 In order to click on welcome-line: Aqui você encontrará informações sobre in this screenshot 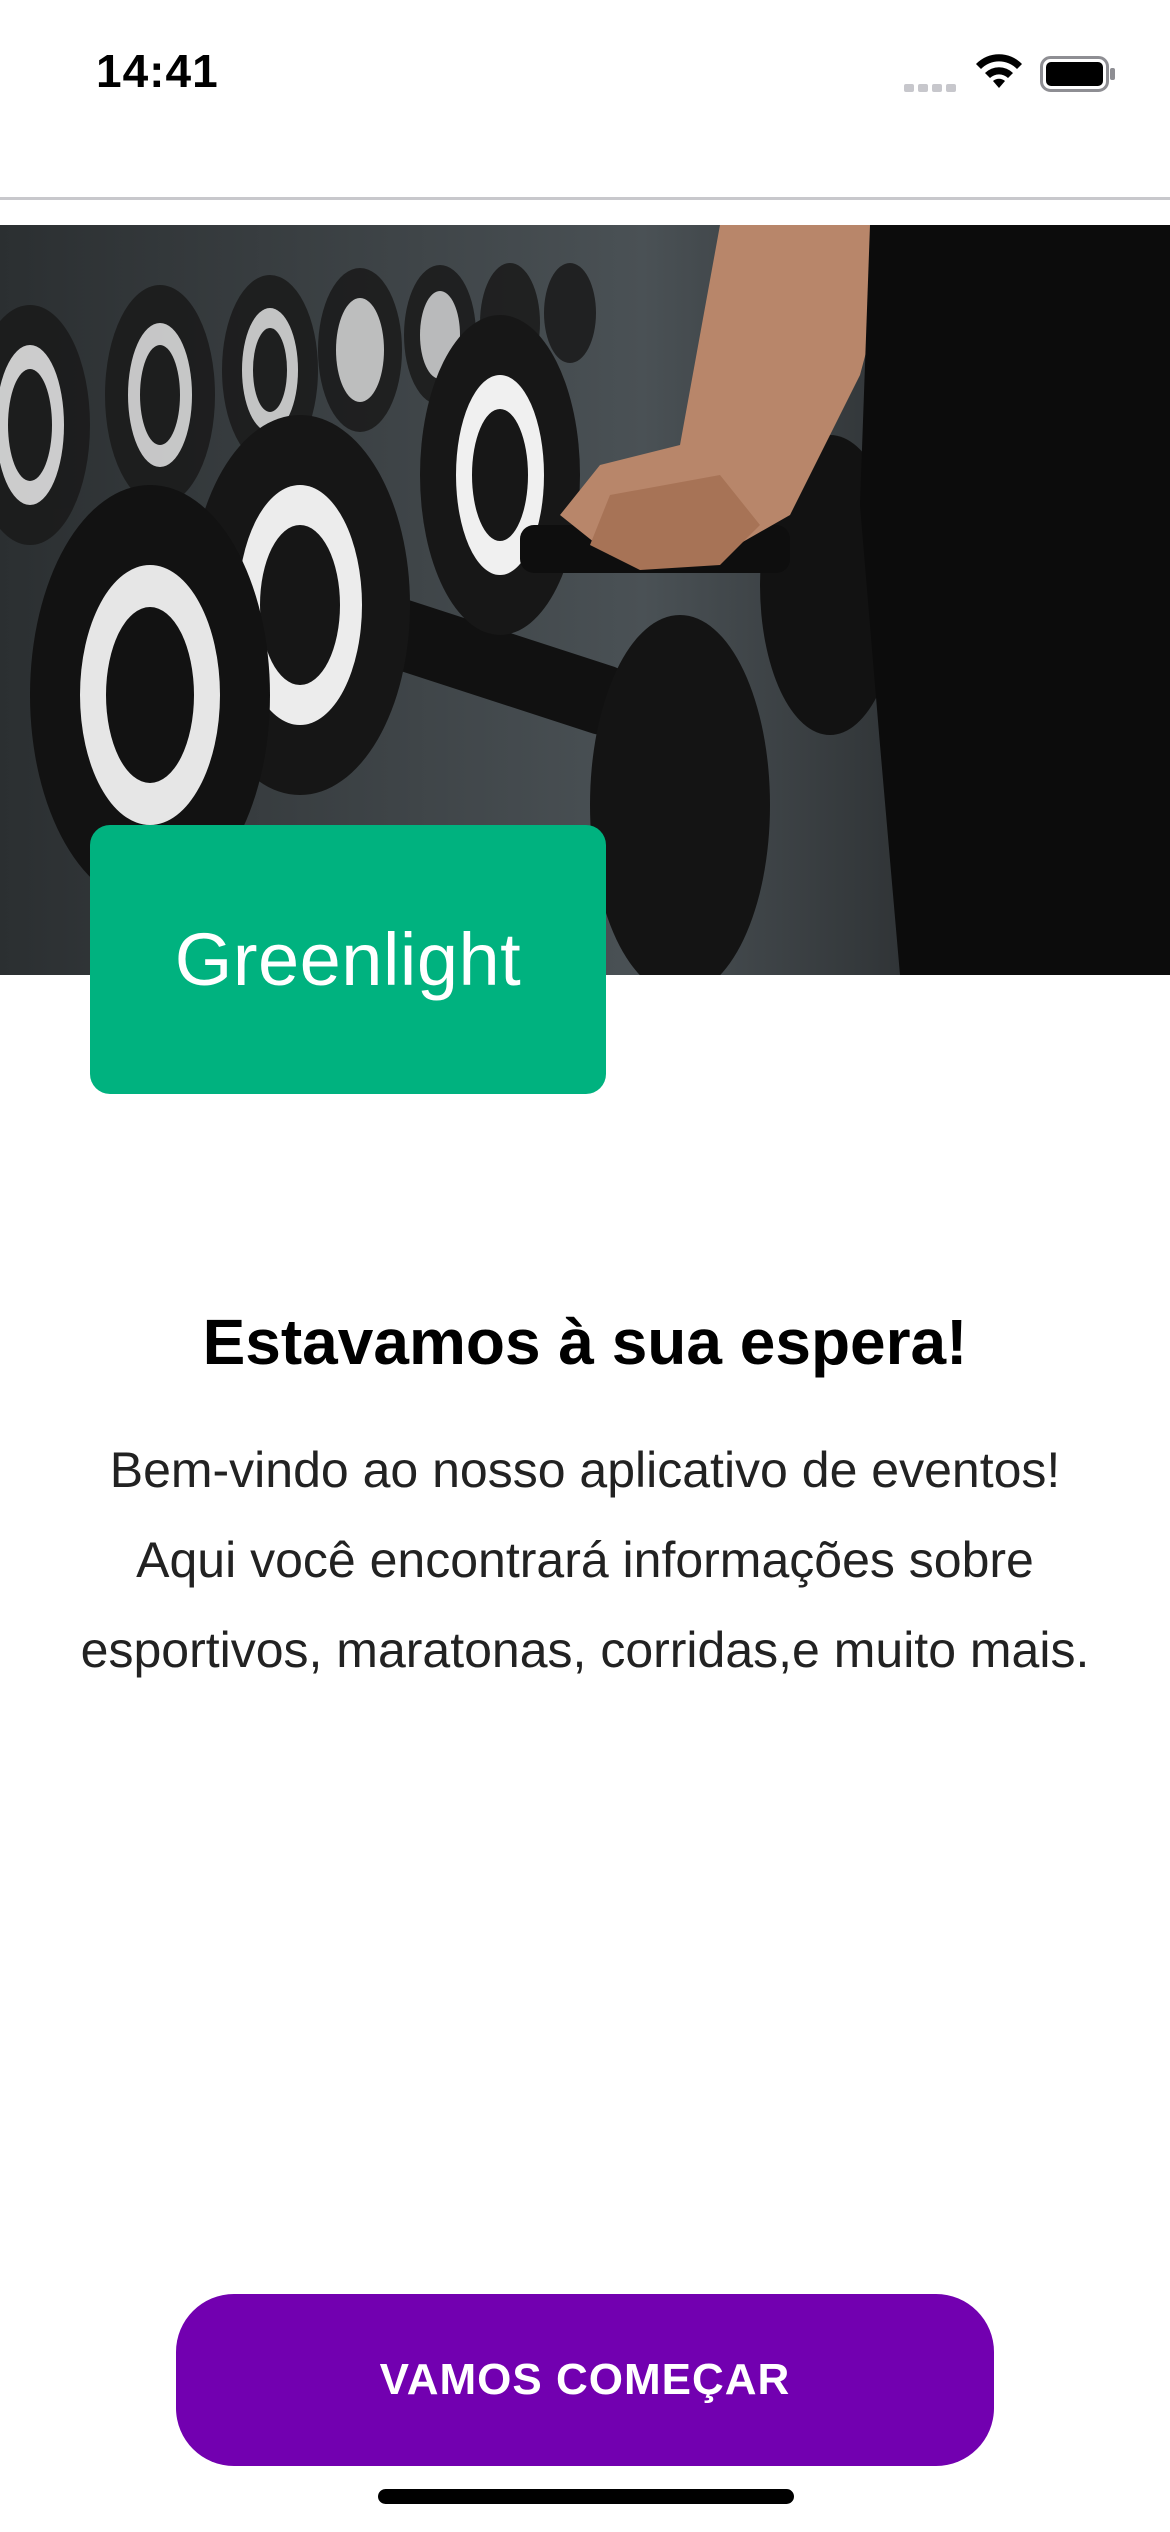, I will do `click(585, 1560)`.